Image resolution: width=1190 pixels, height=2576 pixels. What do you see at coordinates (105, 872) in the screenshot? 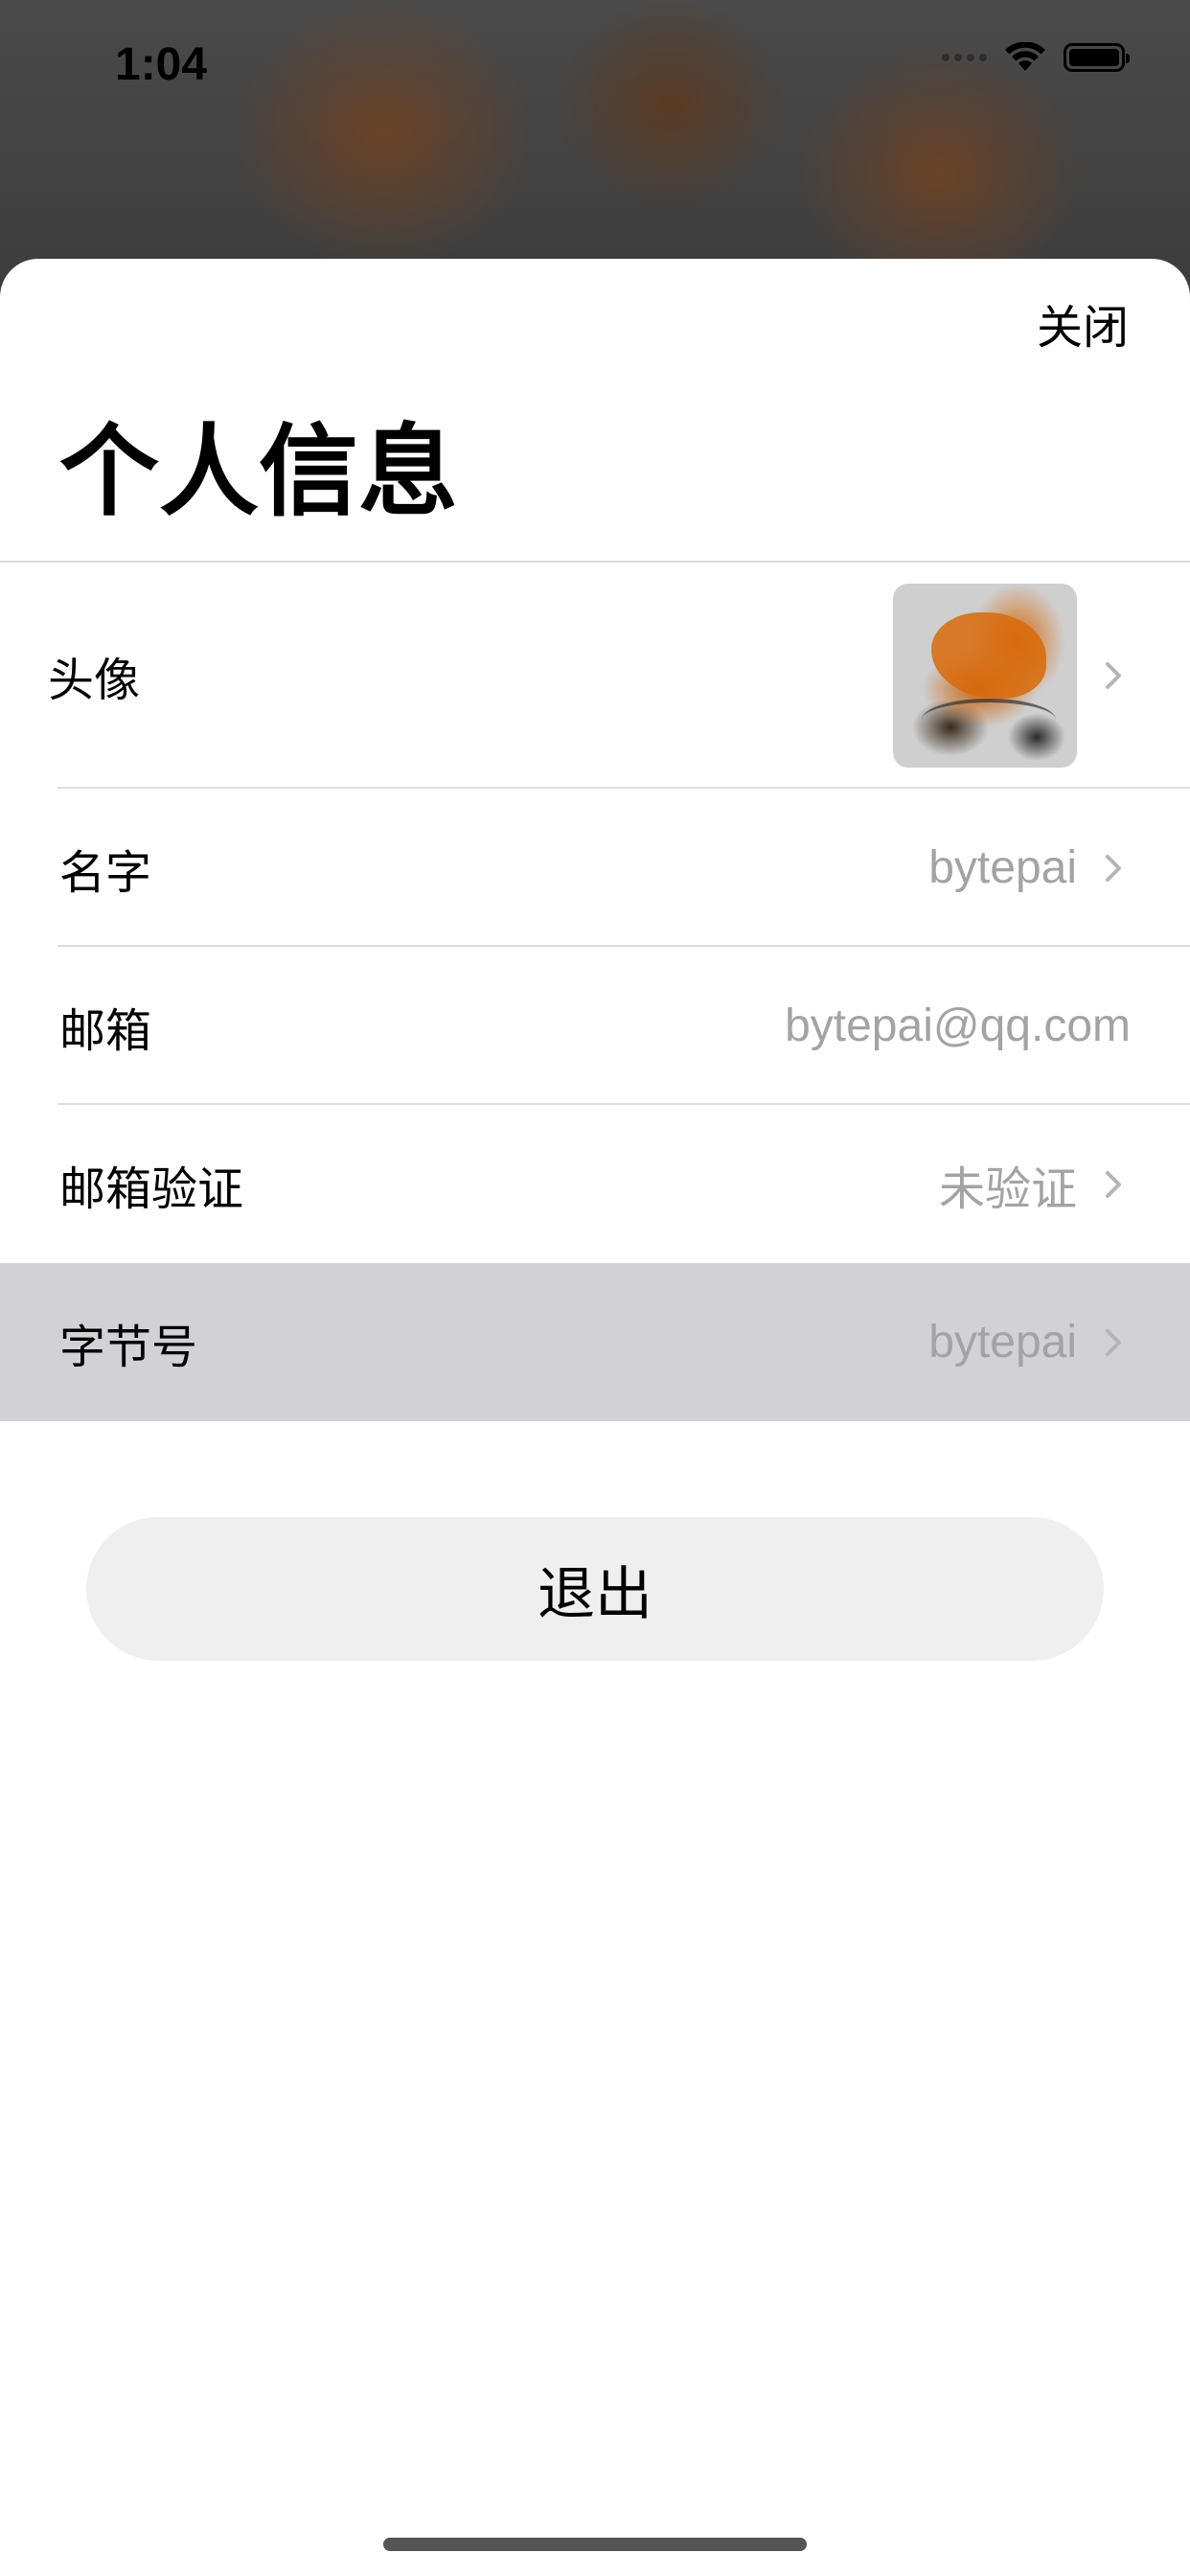
I see `row-label: 名字` at bounding box center [105, 872].